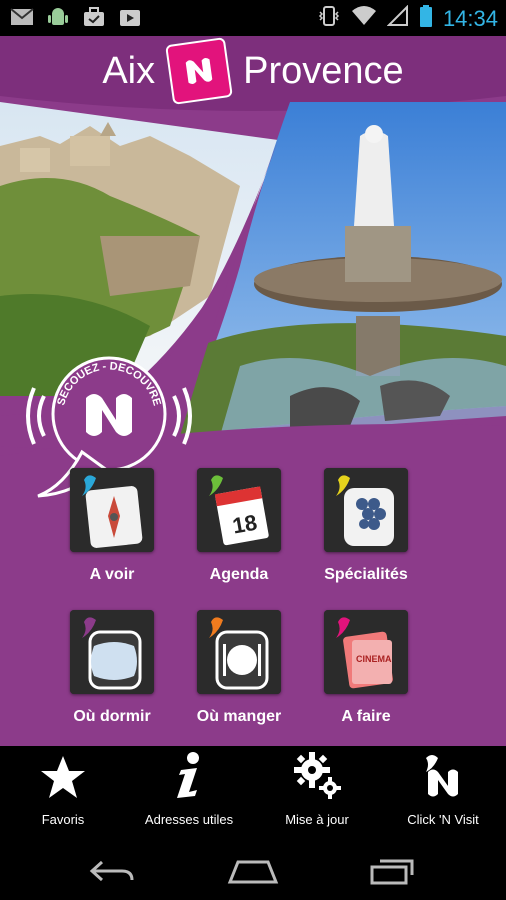 This screenshot has width=506, height=900. I want to click on calendar-icon: 18, so click(239, 510).